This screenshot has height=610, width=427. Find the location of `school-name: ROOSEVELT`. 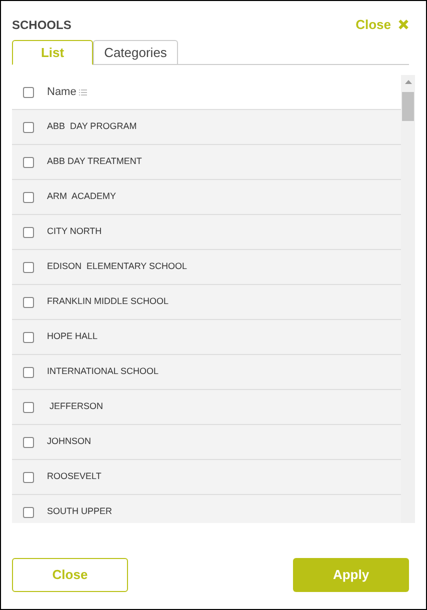

school-name: ROOSEVELT is located at coordinates (74, 477).